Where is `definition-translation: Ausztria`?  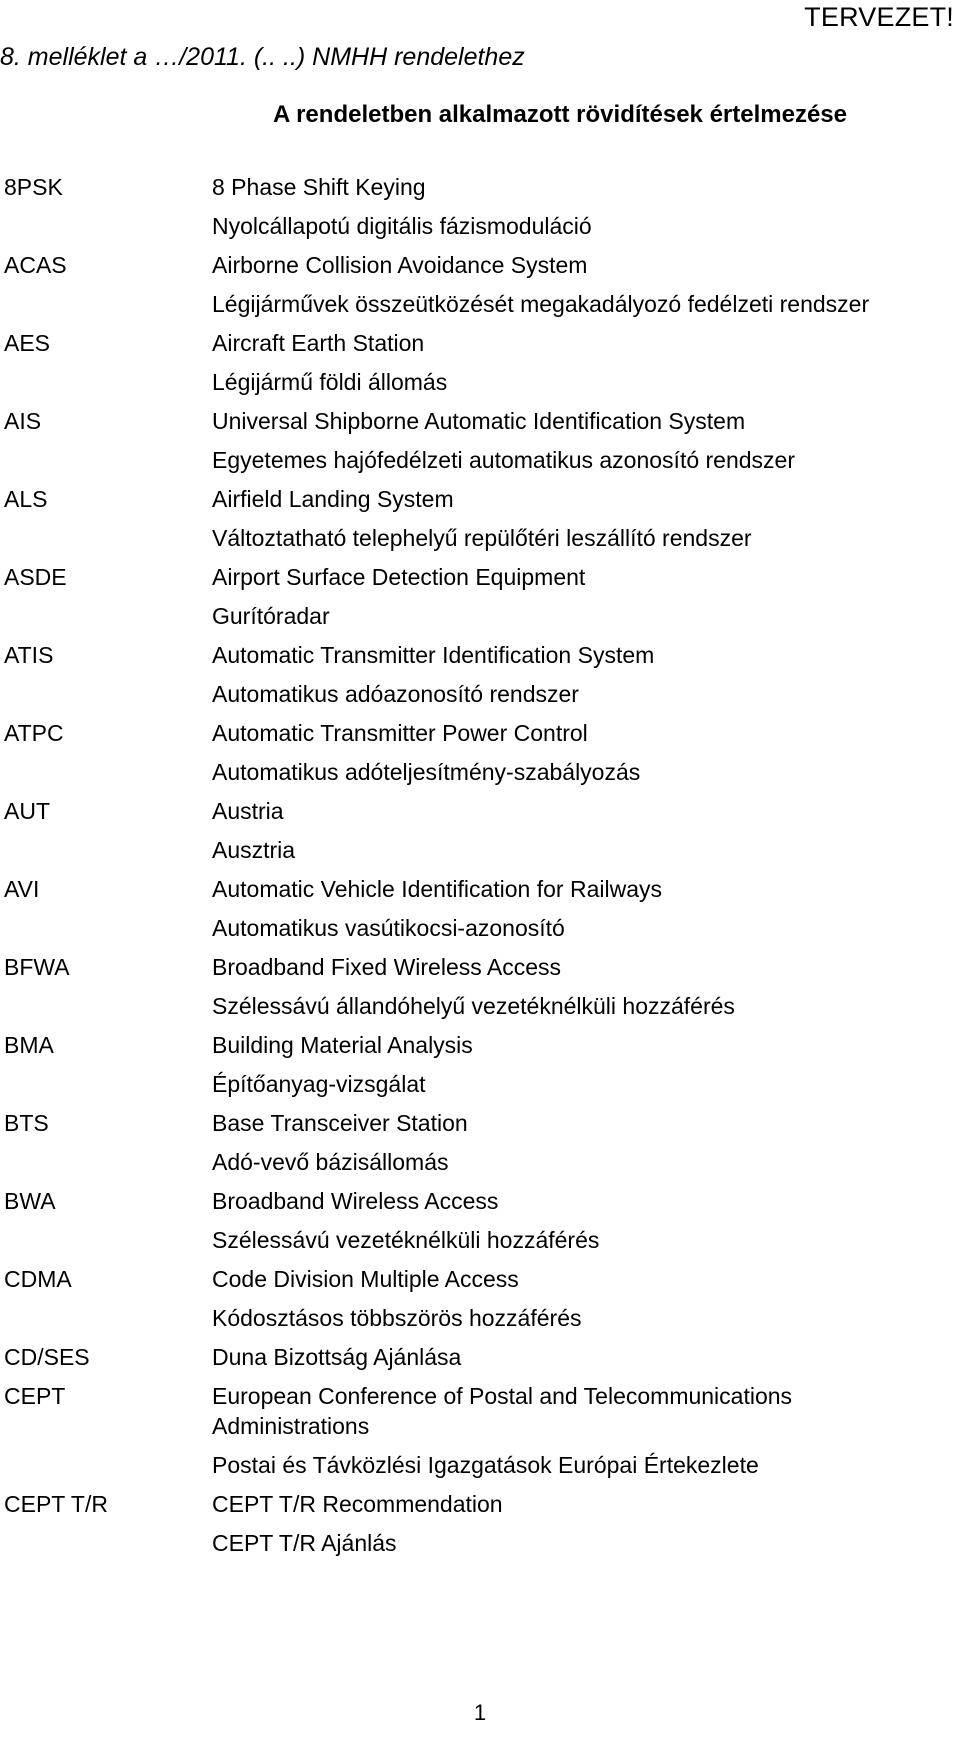 definition-translation: Ausztria is located at coordinates (254, 850).